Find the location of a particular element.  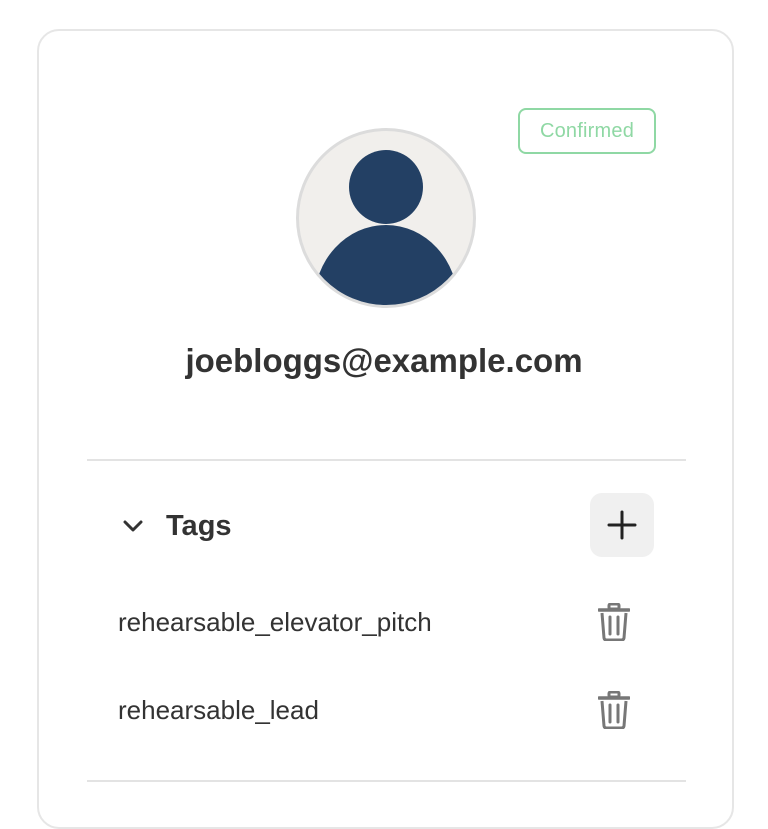

avatar is located at coordinates (386, 218).